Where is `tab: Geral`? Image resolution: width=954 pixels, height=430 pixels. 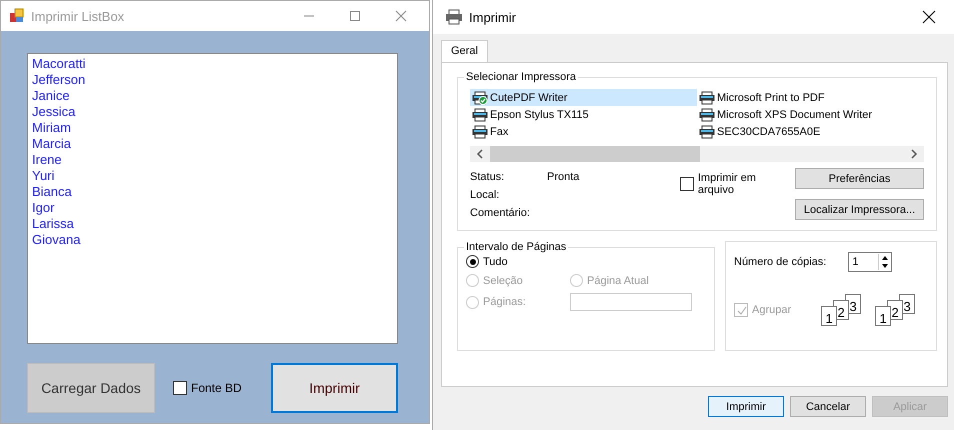 tab: Geral is located at coordinates (464, 51).